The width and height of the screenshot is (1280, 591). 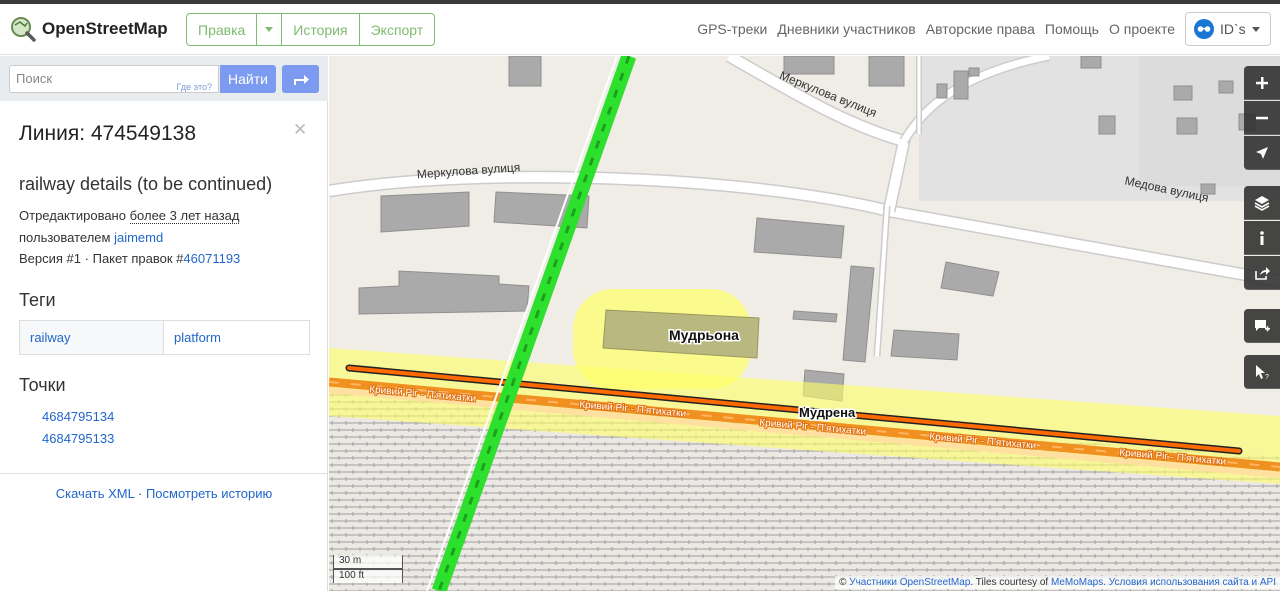 I want to click on node-link: 4684795133, so click(x=78, y=438).